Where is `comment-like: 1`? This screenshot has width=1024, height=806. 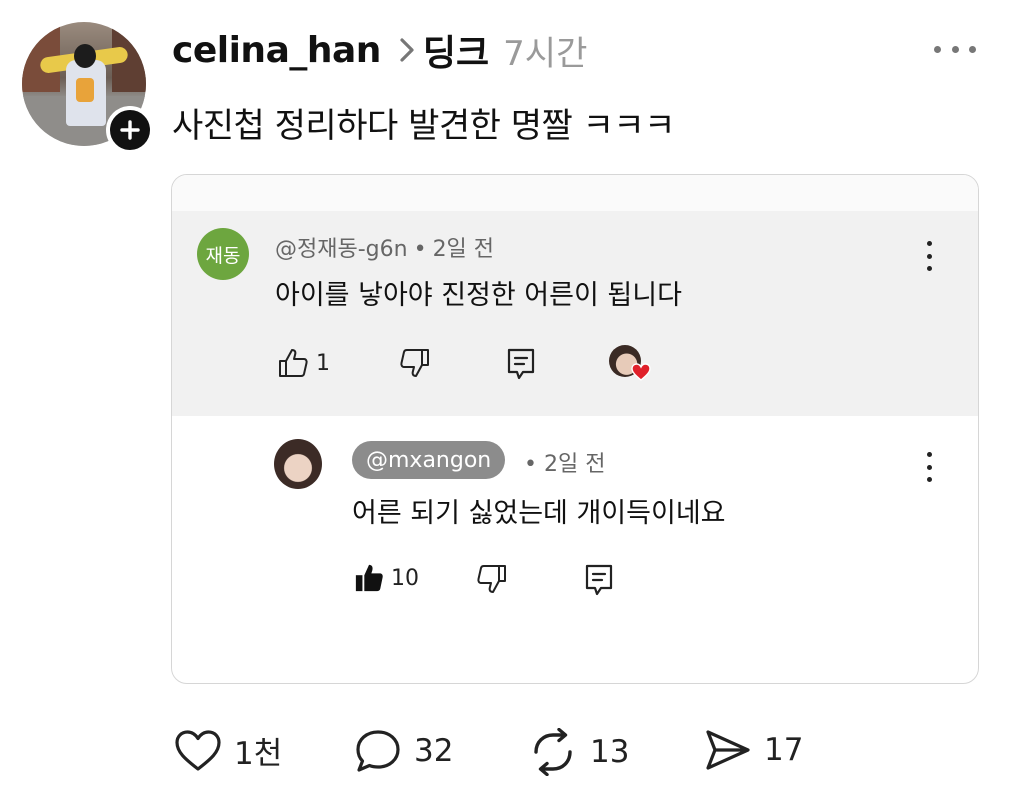
comment-like: 1 is located at coordinates (303, 363).